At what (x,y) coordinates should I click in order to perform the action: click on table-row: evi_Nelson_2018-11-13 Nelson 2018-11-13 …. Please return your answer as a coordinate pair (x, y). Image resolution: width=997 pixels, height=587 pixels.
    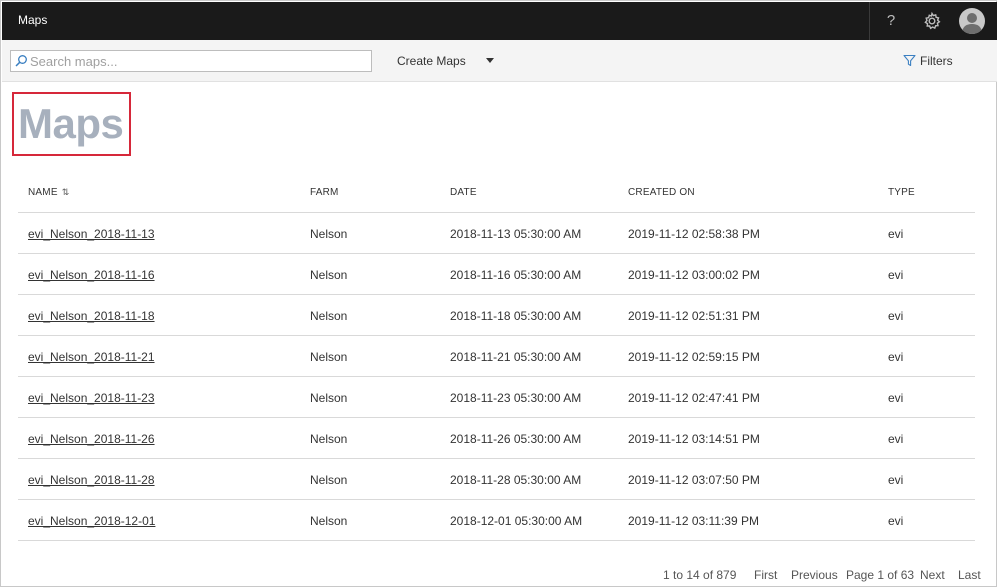
    Looking at the image, I should click on (496, 233).